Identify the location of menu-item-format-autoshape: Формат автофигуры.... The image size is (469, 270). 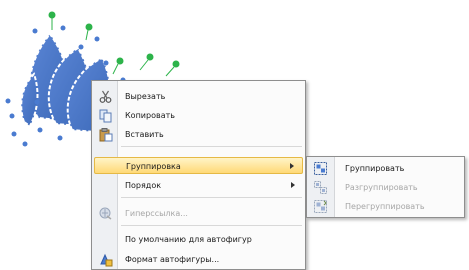
(198, 259).